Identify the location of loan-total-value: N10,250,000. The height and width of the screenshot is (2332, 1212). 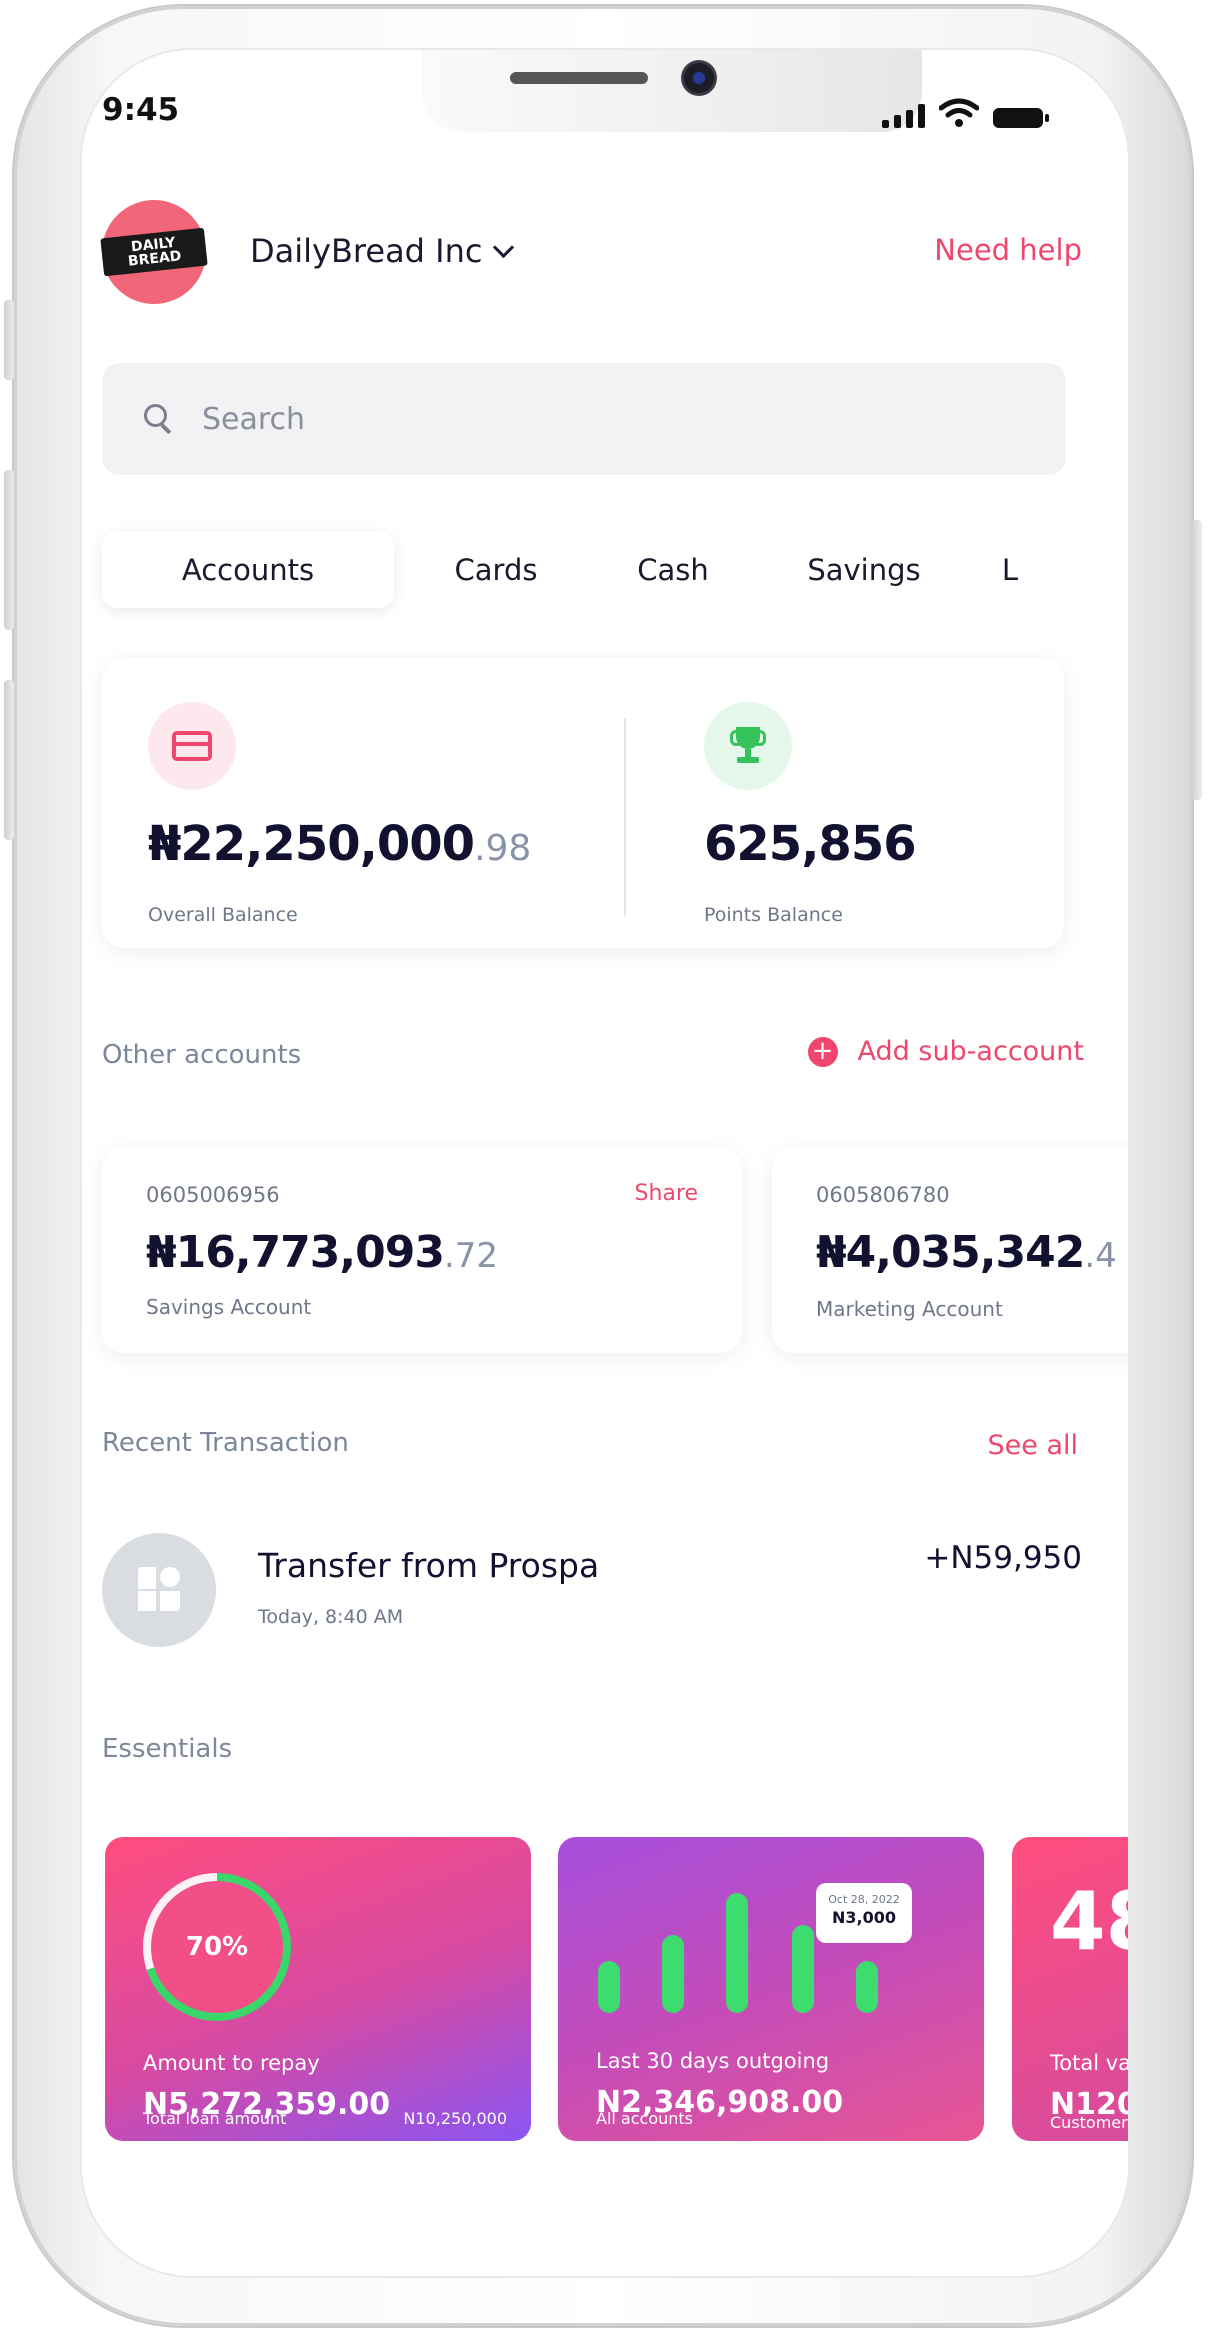
(455, 2118).